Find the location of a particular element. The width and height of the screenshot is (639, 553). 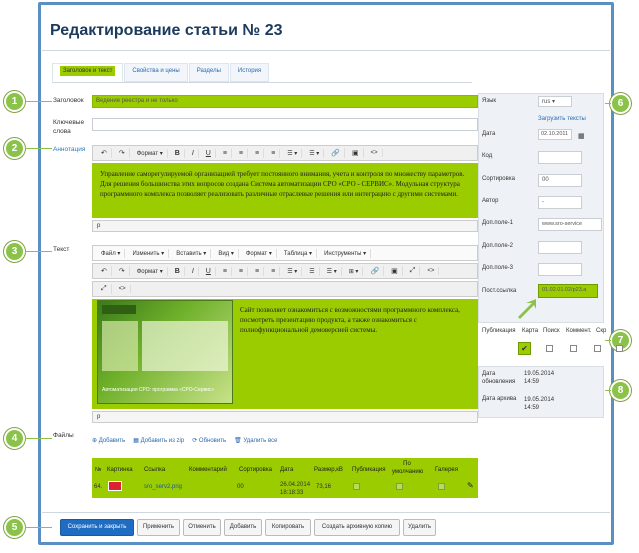

add-zip-button: ▦ Добавить из zip is located at coordinates (158, 440).